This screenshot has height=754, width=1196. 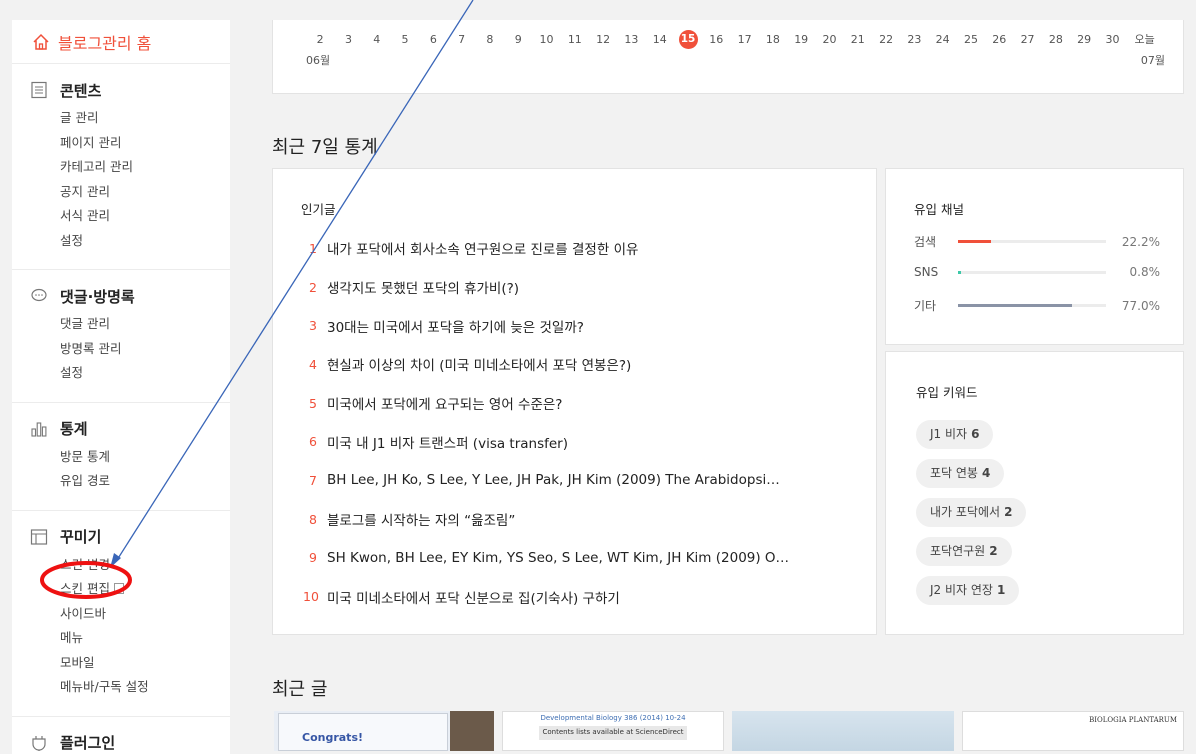 I want to click on timeline-day-label: 28, so click(x=1055, y=39).